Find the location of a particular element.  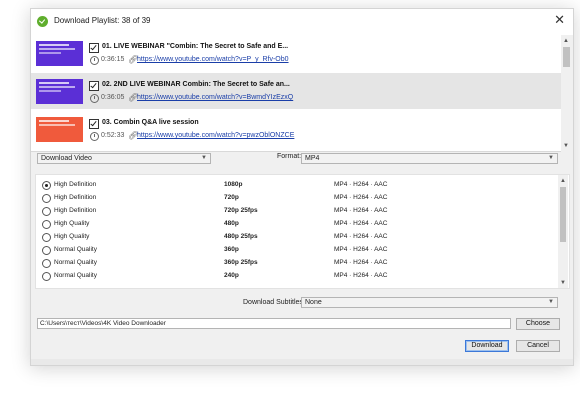

quality-resolution: 1080p is located at coordinates (233, 184).